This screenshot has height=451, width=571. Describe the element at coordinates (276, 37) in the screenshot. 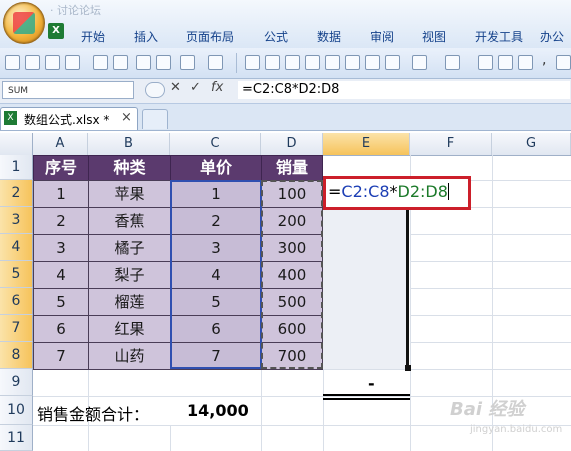

I see `tab-formulas: 公式` at that location.